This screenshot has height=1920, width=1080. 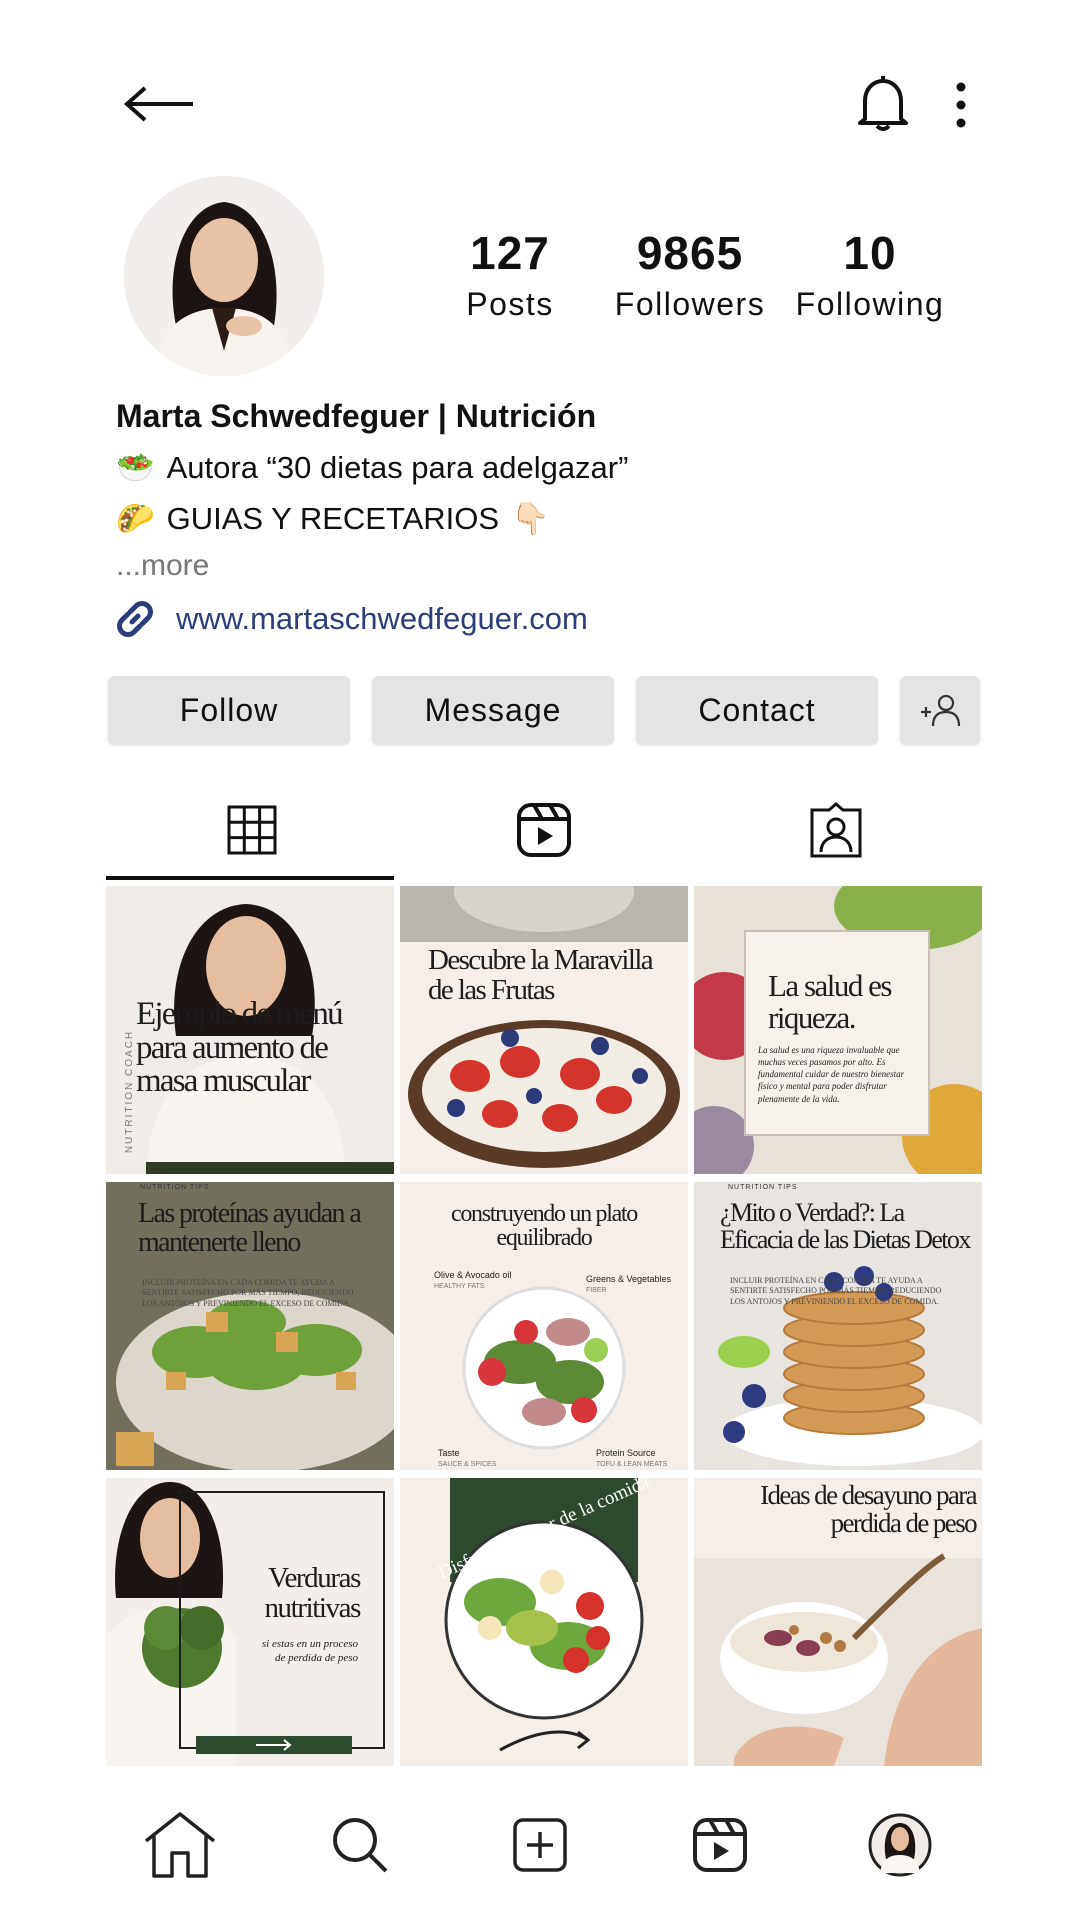 I want to click on profile-avatar-icon, so click(x=900, y=1845).